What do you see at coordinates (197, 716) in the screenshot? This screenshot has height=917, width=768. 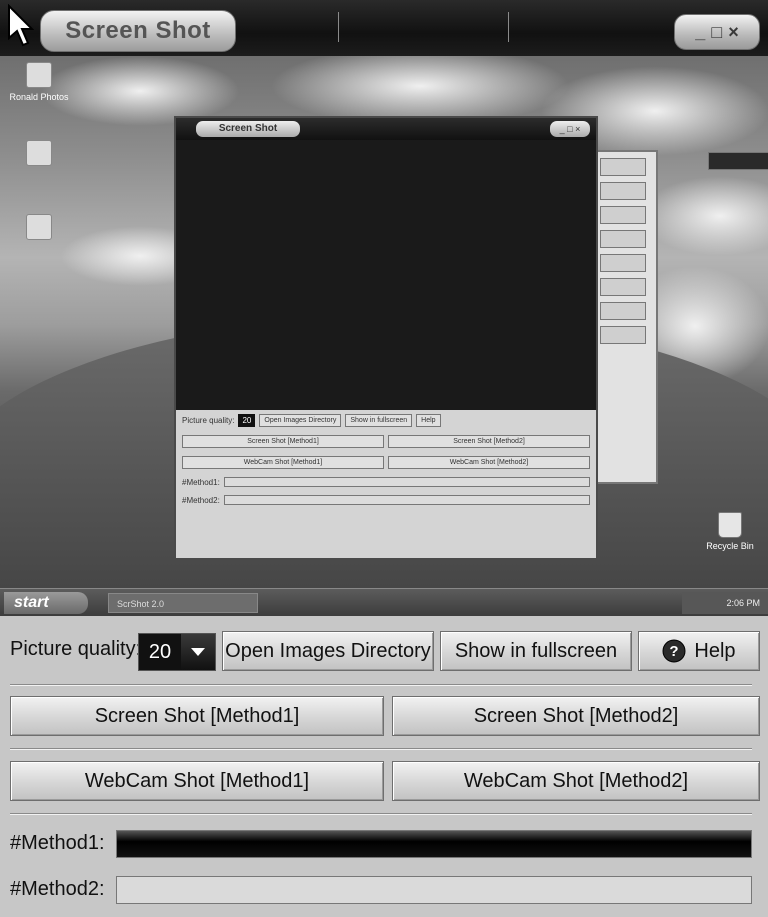 I see `screen-shot-method1-button: Screen Shot [Method1]` at bounding box center [197, 716].